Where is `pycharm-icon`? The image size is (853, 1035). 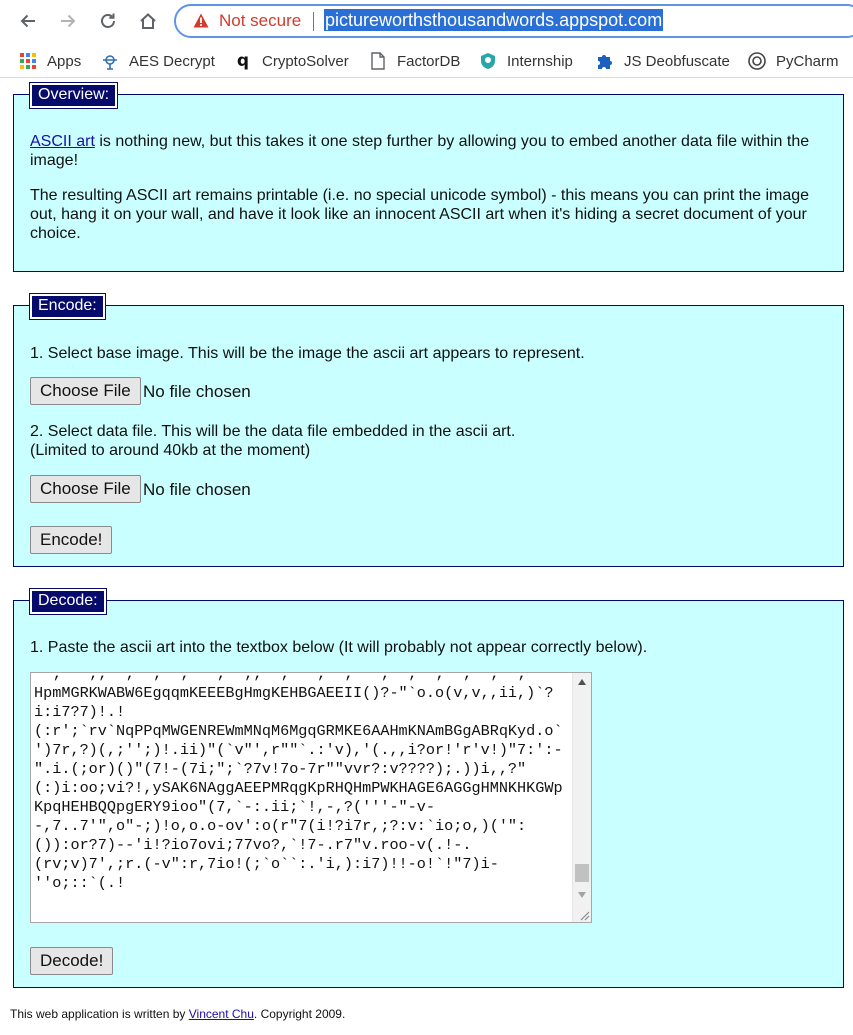
pycharm-icon is located at coordinates (757, 61).